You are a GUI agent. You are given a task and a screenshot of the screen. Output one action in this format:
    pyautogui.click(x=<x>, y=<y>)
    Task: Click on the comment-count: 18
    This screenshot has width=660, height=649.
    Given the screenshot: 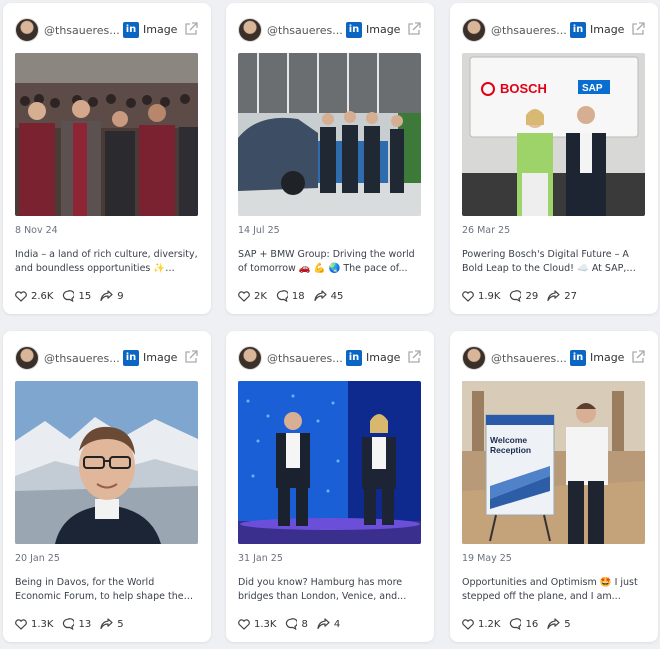 What is the action you would take?
    pyautogui.click(x=298, y=296)
    